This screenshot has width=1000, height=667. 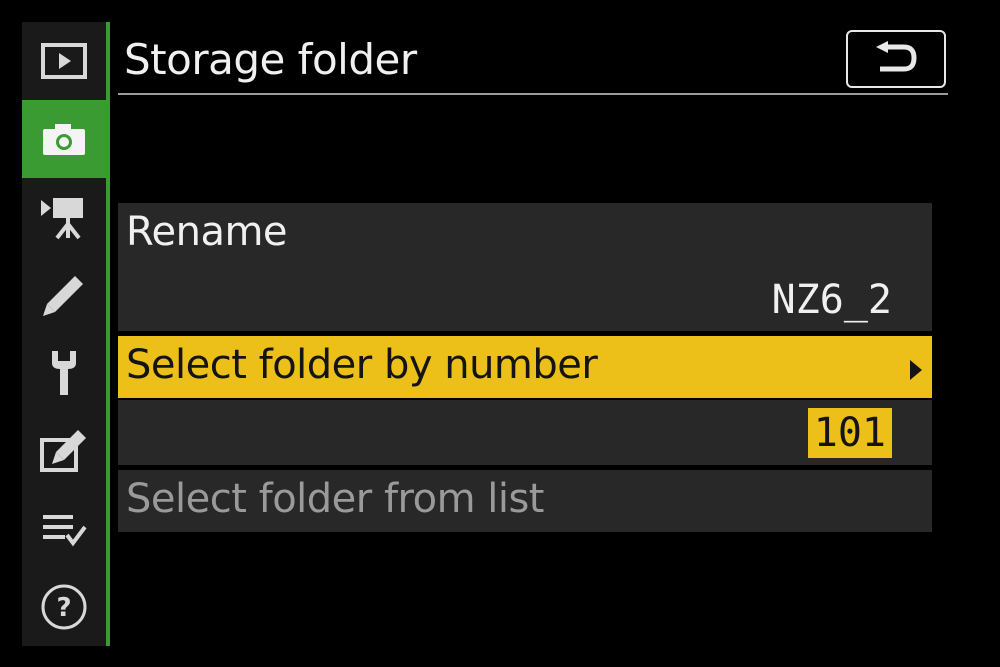 What do you see at coordinates (849, 433) in the screenshot?
I see `folder-number-value: 101` at bounding box center [849, 433].